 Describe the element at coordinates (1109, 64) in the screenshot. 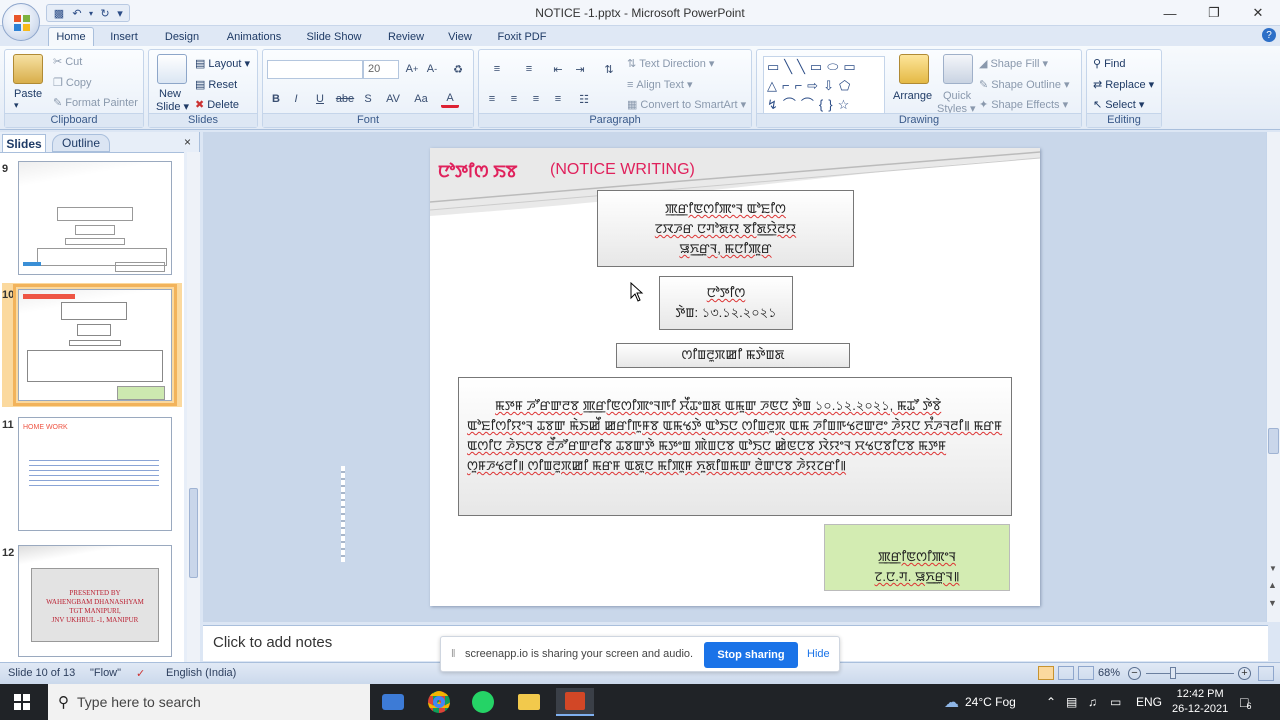

I see `find-button: ⚲ Find` at that location.